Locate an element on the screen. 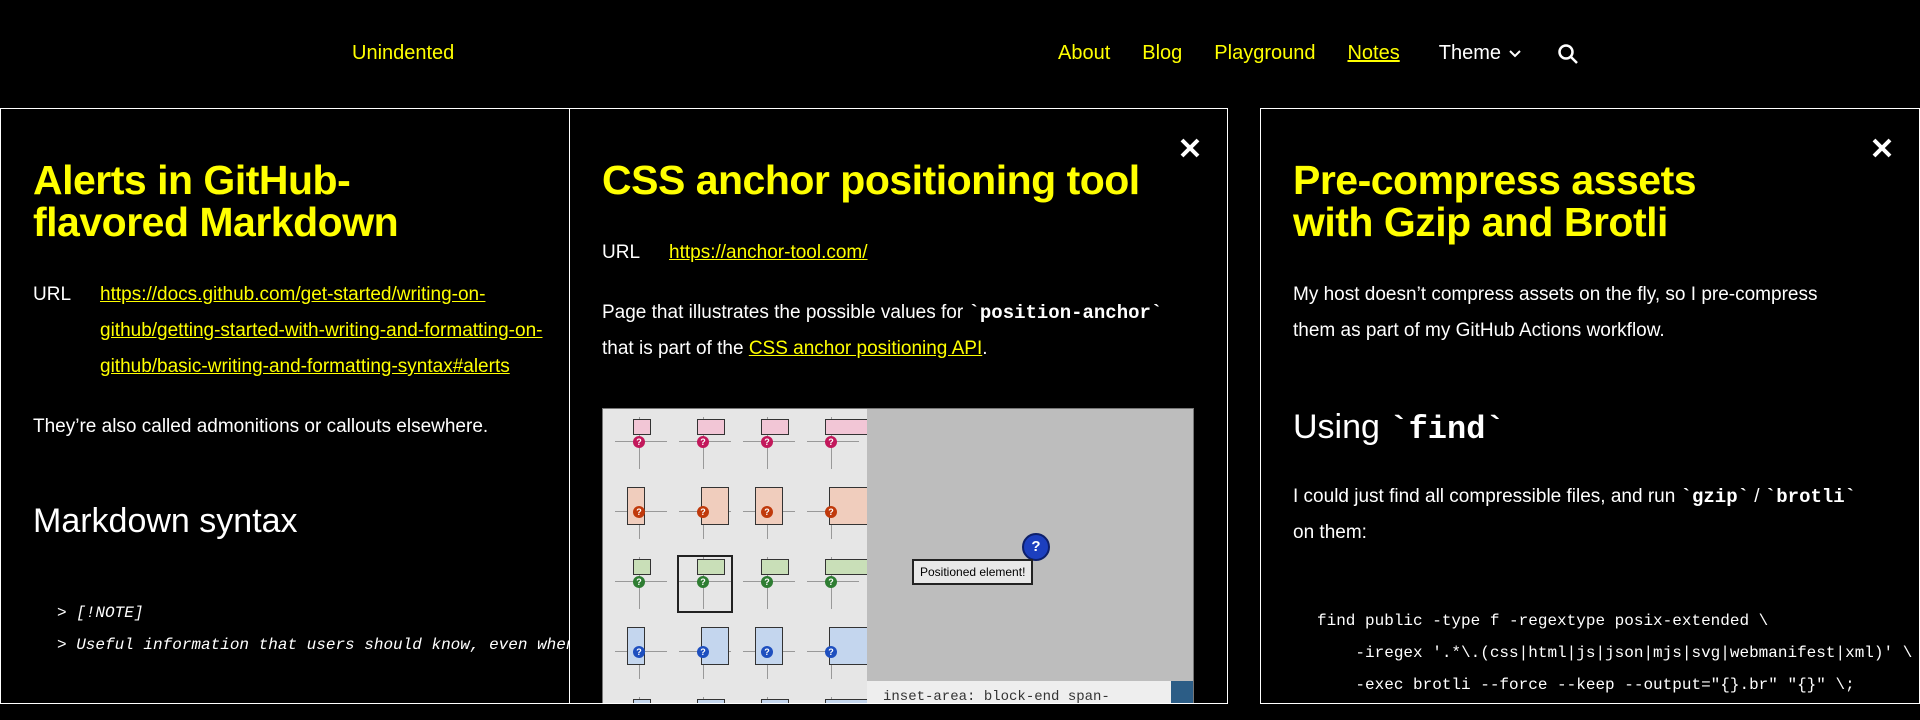  para-text: . is located at coordinates (985, 348).